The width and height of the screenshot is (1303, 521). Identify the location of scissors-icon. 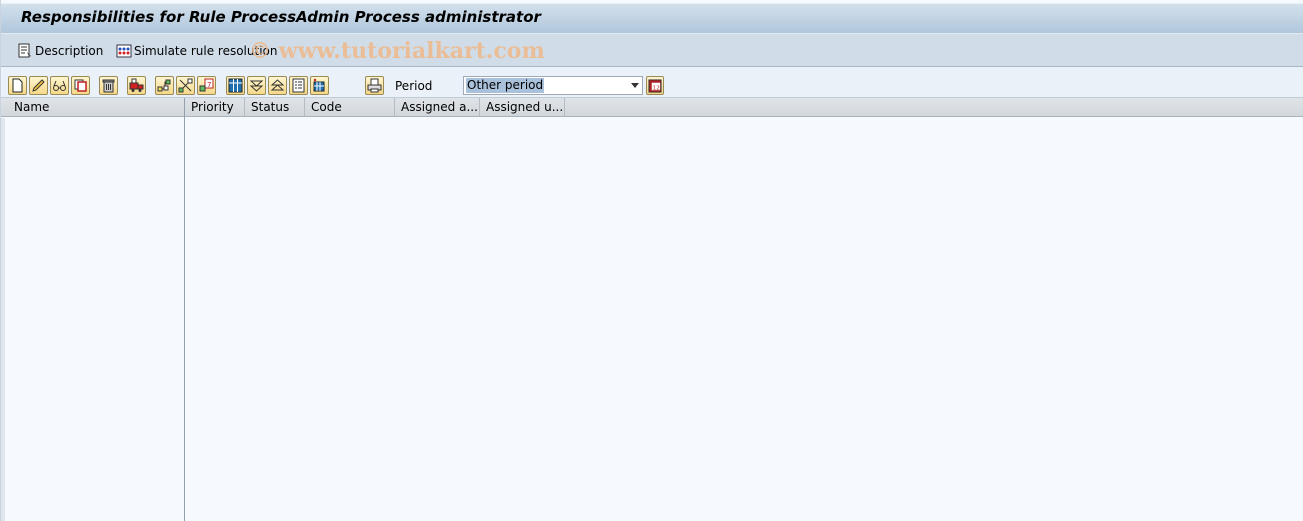
(185, 85).